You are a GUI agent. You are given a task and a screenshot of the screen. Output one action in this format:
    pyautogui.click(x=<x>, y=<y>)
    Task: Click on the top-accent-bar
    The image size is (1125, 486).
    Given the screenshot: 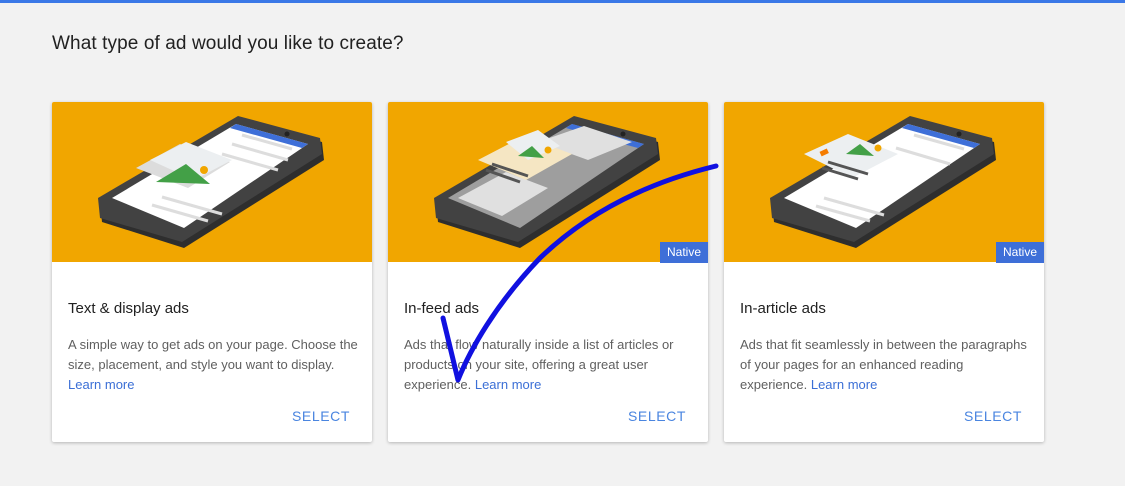 What is the action you would take?
    pyautogui.click(x=562, y=1)
    